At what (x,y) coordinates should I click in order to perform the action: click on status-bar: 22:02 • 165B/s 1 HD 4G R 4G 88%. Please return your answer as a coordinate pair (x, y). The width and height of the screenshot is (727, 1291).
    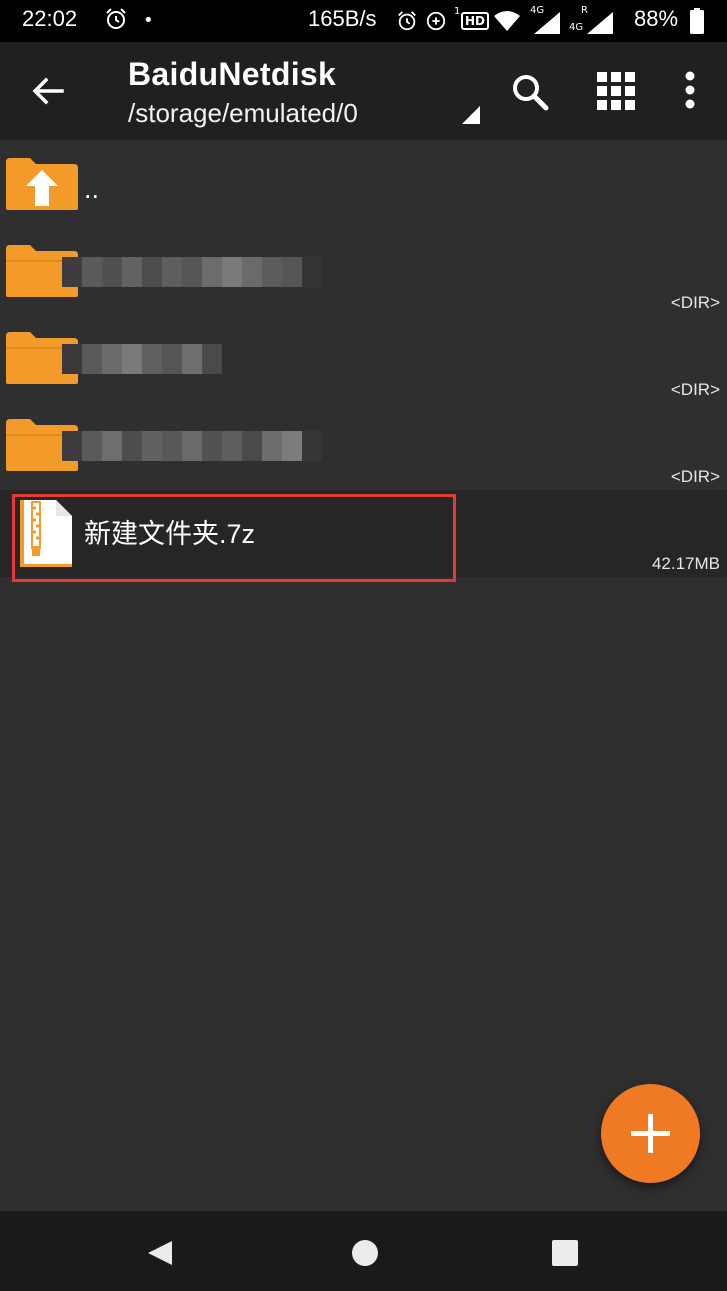
    Looking at the image, I should click on (363, 21).